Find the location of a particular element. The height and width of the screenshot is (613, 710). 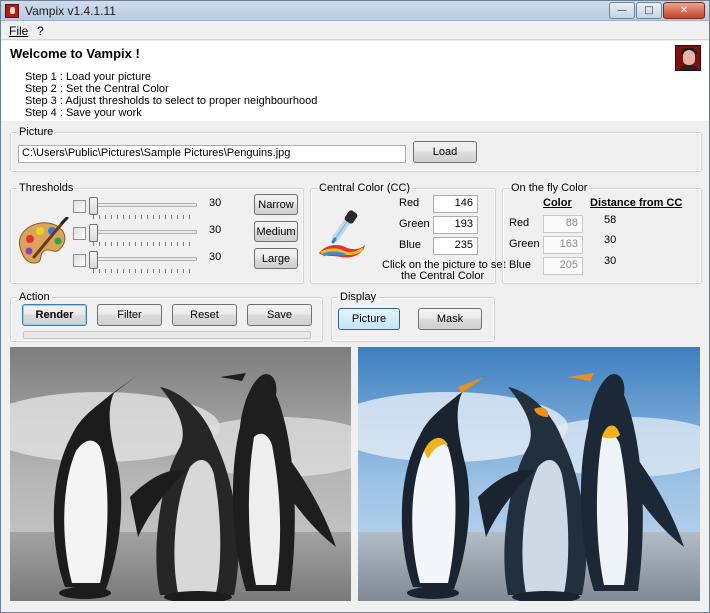

menu-file: File is located at coordinates (18, 31).